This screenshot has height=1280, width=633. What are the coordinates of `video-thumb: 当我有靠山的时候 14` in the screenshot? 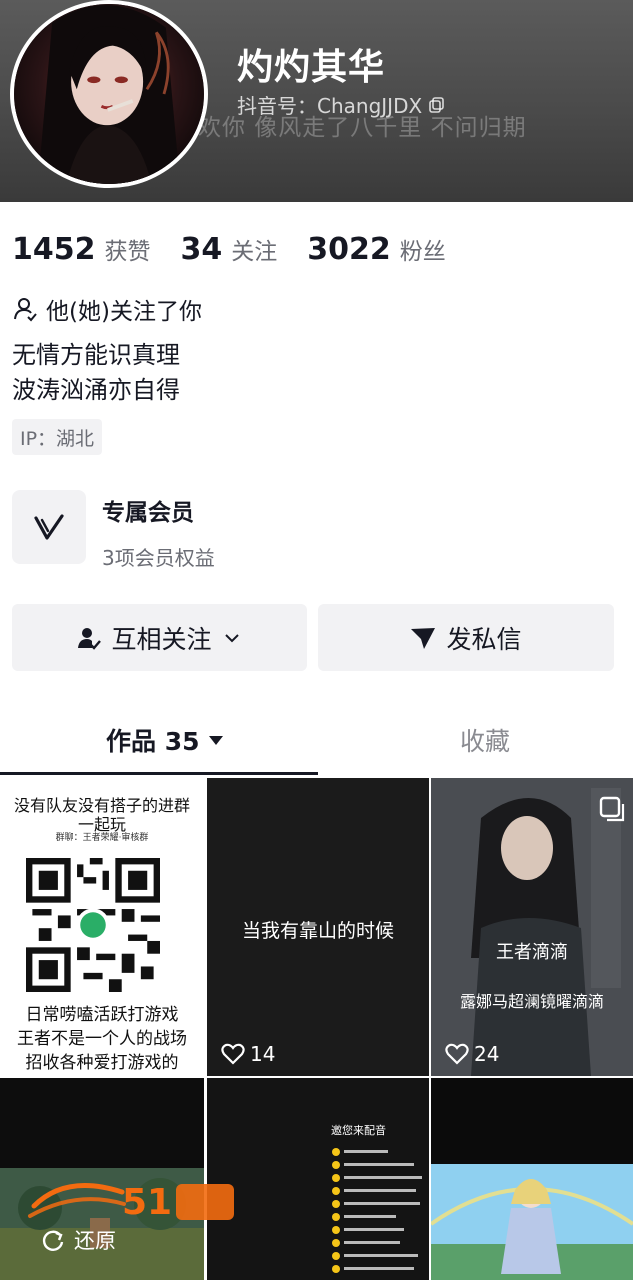 It's located at (318, 927).